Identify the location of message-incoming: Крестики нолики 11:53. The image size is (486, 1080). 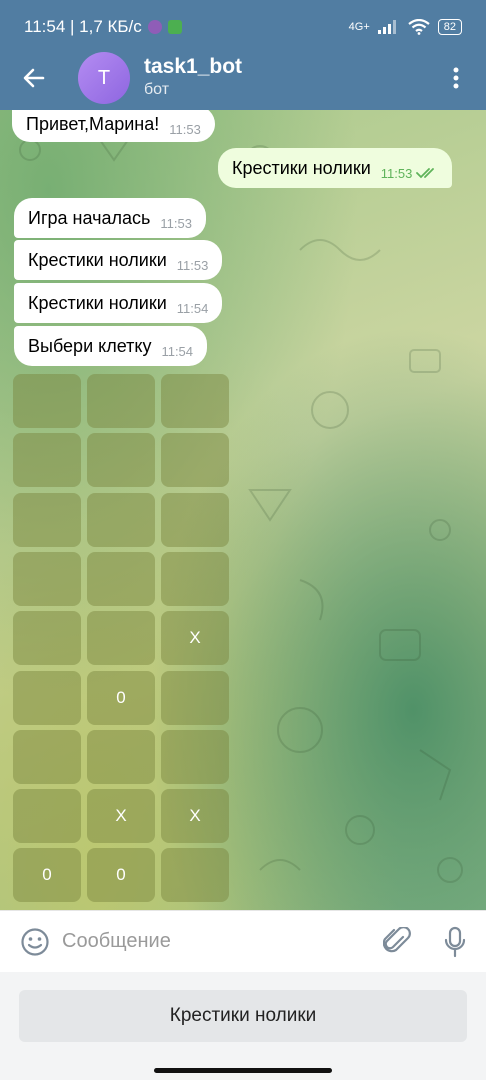
(118, 260).